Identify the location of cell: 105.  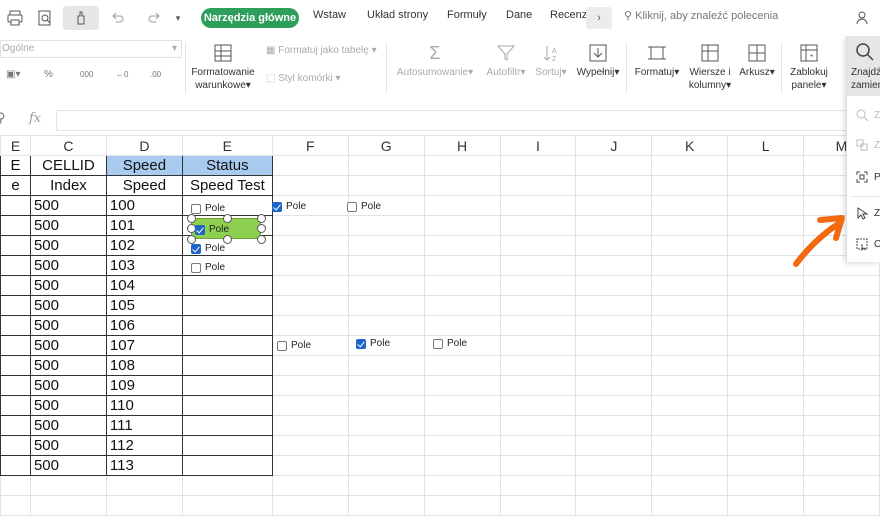
(144, 305).